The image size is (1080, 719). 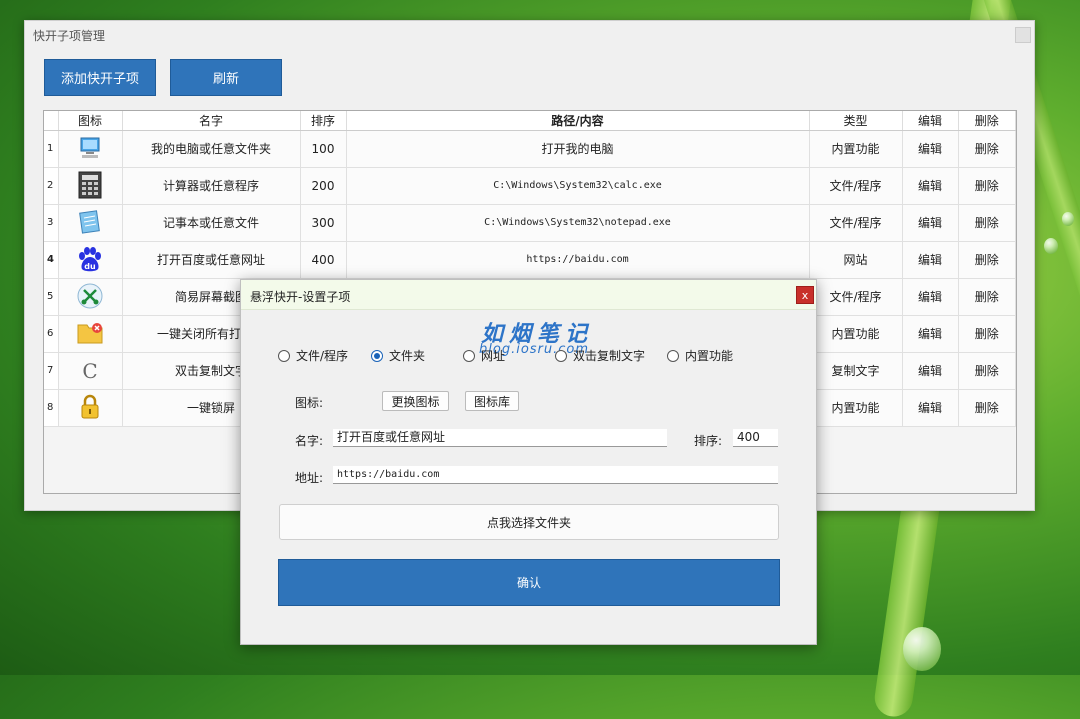 I want to click on row-order: 100, so click(x=323, y=149).